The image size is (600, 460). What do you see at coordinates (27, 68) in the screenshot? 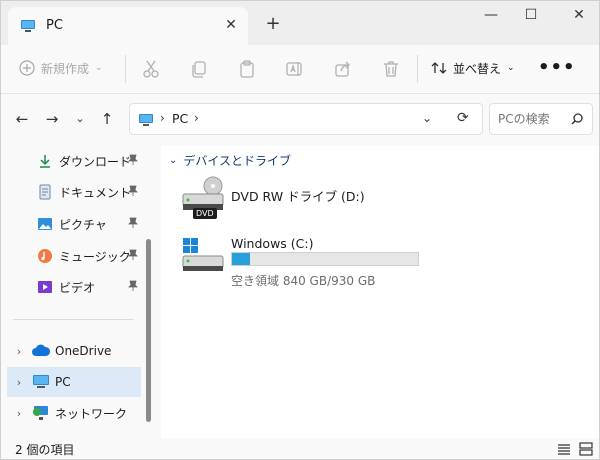
I see `plus-circle-icon` at bounding box center [27, 68].